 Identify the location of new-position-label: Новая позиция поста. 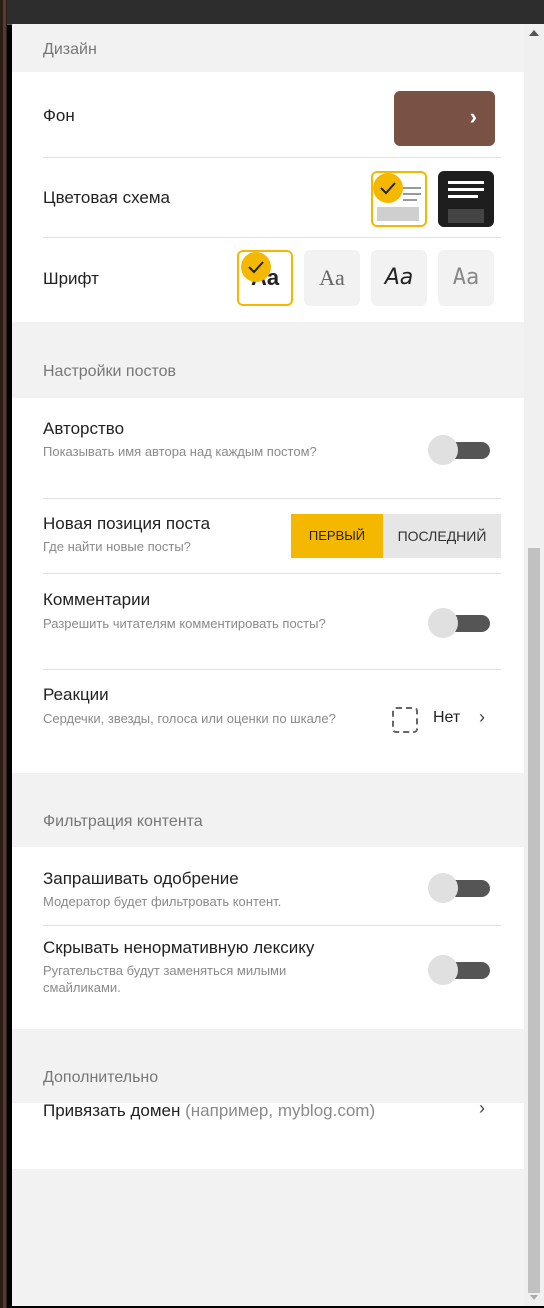
(127, 523).